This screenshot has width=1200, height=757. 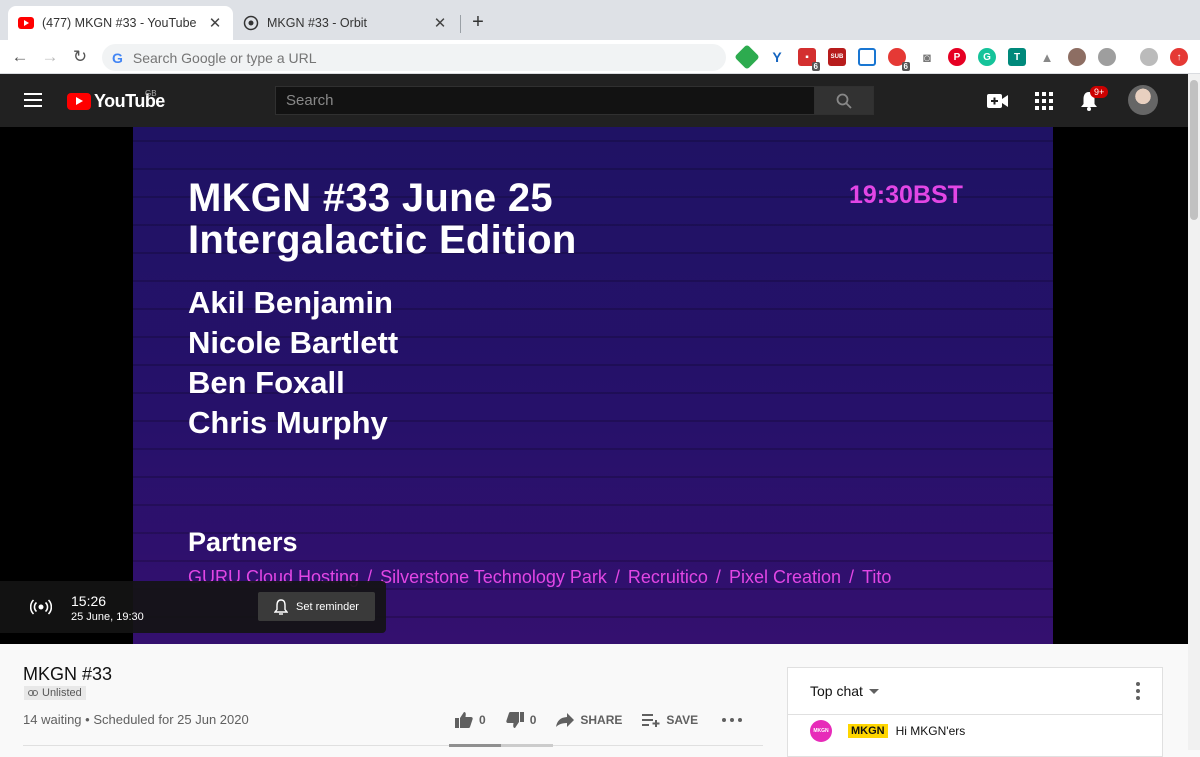 What do you see at coordinates (987, 57) in the screenshot?
I see `grammarly-icon: G` at bounding box center [987, 57].